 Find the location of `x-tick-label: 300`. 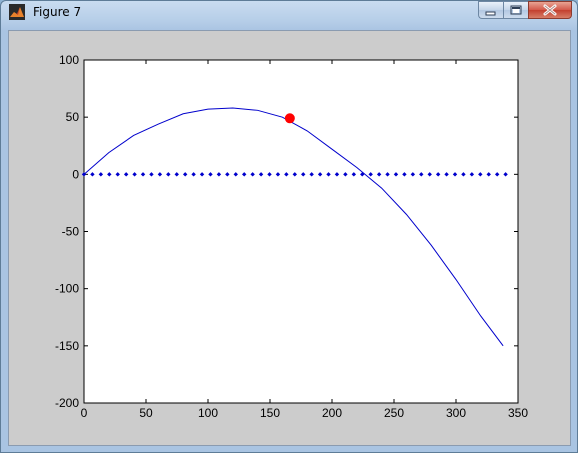

x-tick-label: 300 is located at coordinates (456, 413).